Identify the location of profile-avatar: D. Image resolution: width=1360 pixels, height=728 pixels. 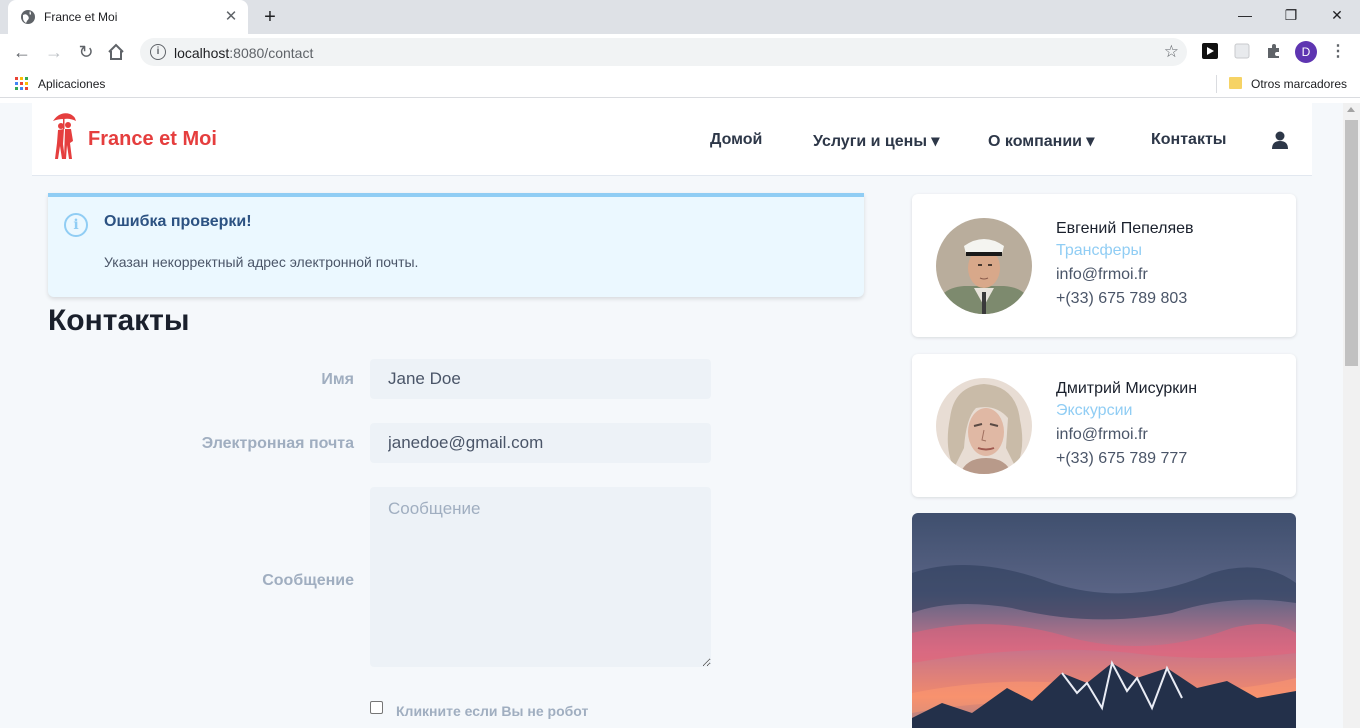
(1306, 52).